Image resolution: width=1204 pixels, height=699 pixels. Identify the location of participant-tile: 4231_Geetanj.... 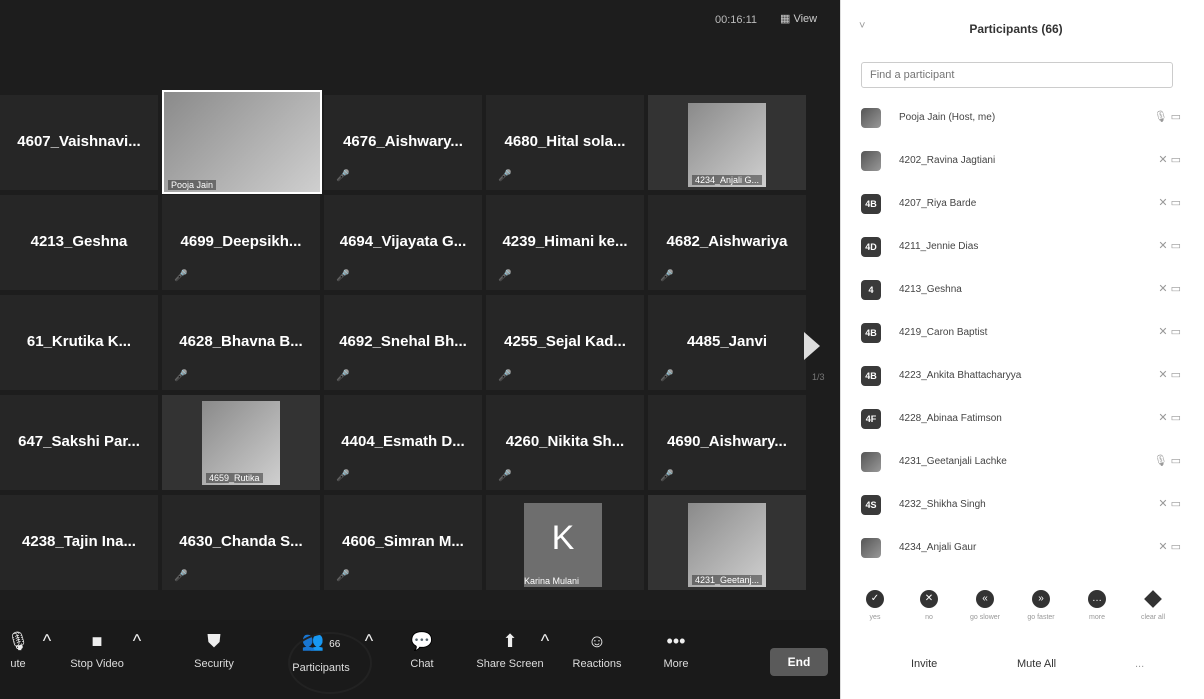
(727, 542).